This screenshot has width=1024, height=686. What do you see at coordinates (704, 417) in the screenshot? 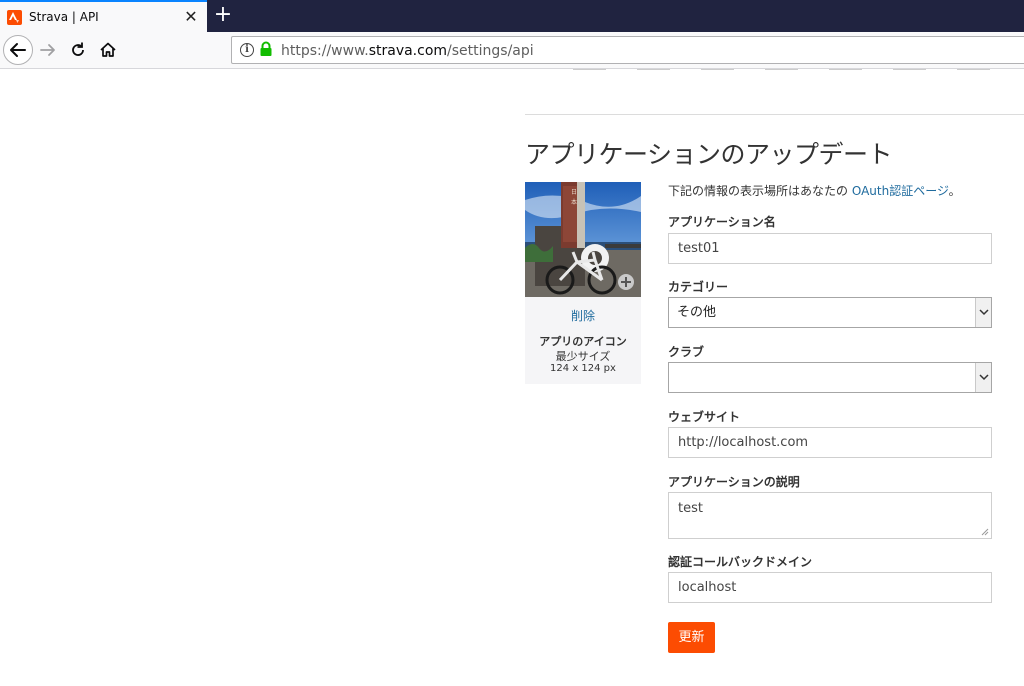
I see `website-label: ウェブサイト` at bounding box center [704, 417].